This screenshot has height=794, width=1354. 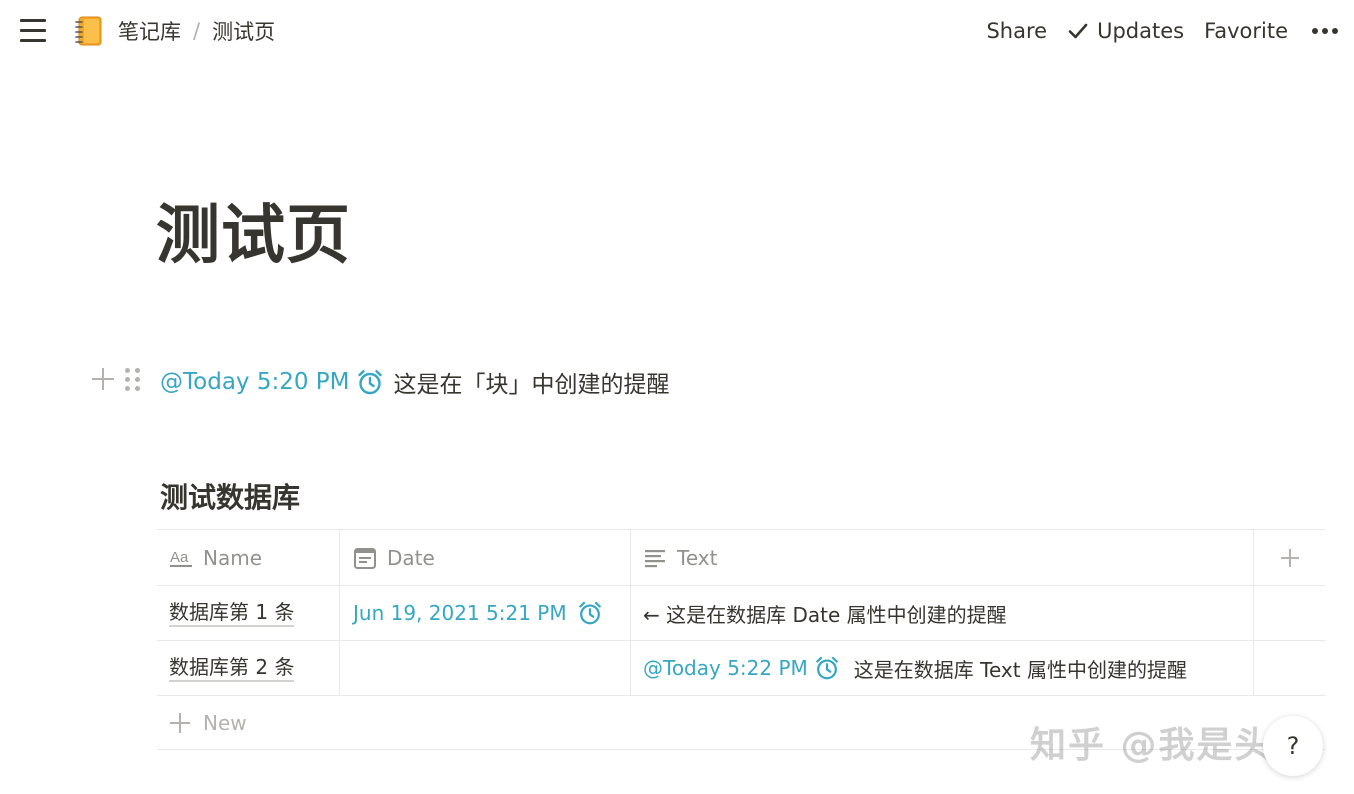 What do you see at coordinates (1078, 31) in the screenshot?
I see `check-icon` at bounding box center [1078, 31].